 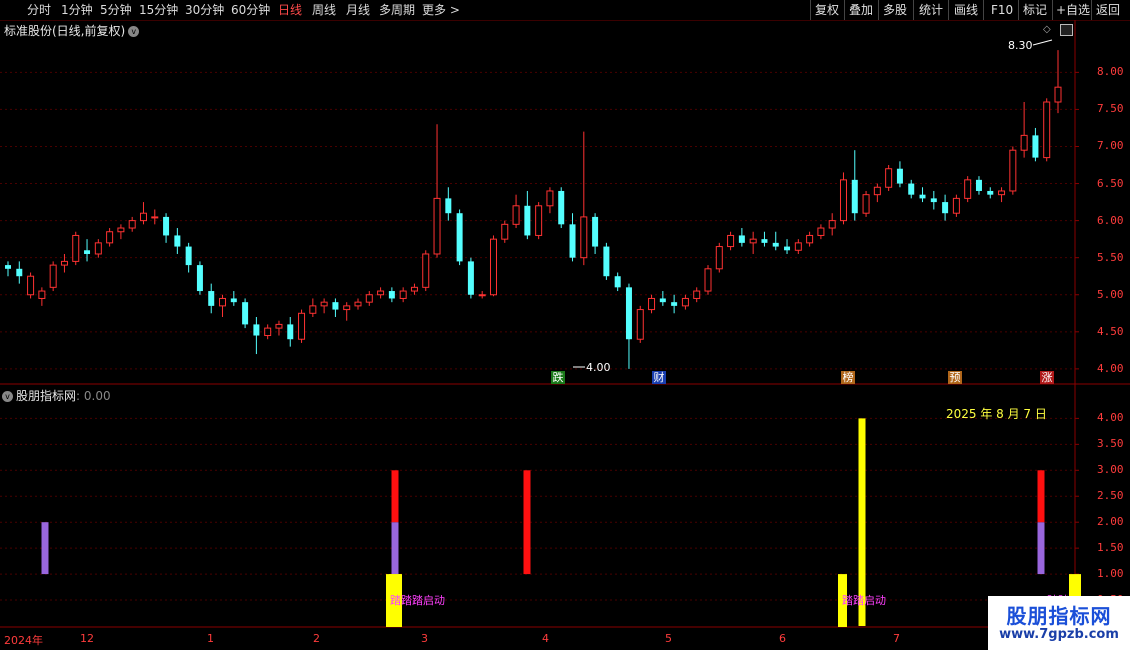 I want to click on x-axis-label: 4, so click(x=545, y=638).